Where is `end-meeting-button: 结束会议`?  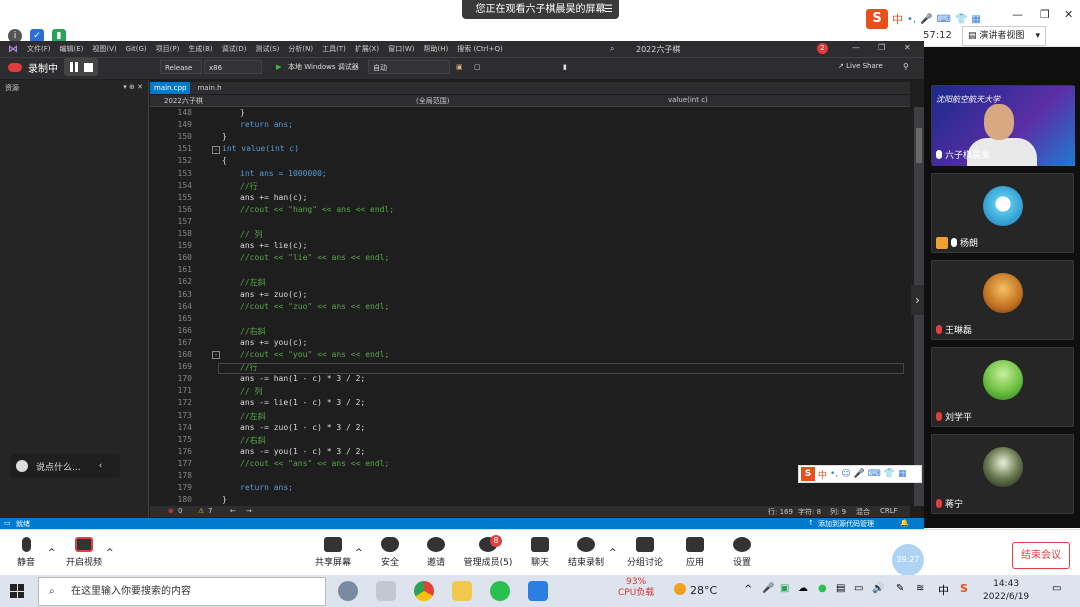
end-meeting-button: 结束会议 is located at coordinates (1041, 555).